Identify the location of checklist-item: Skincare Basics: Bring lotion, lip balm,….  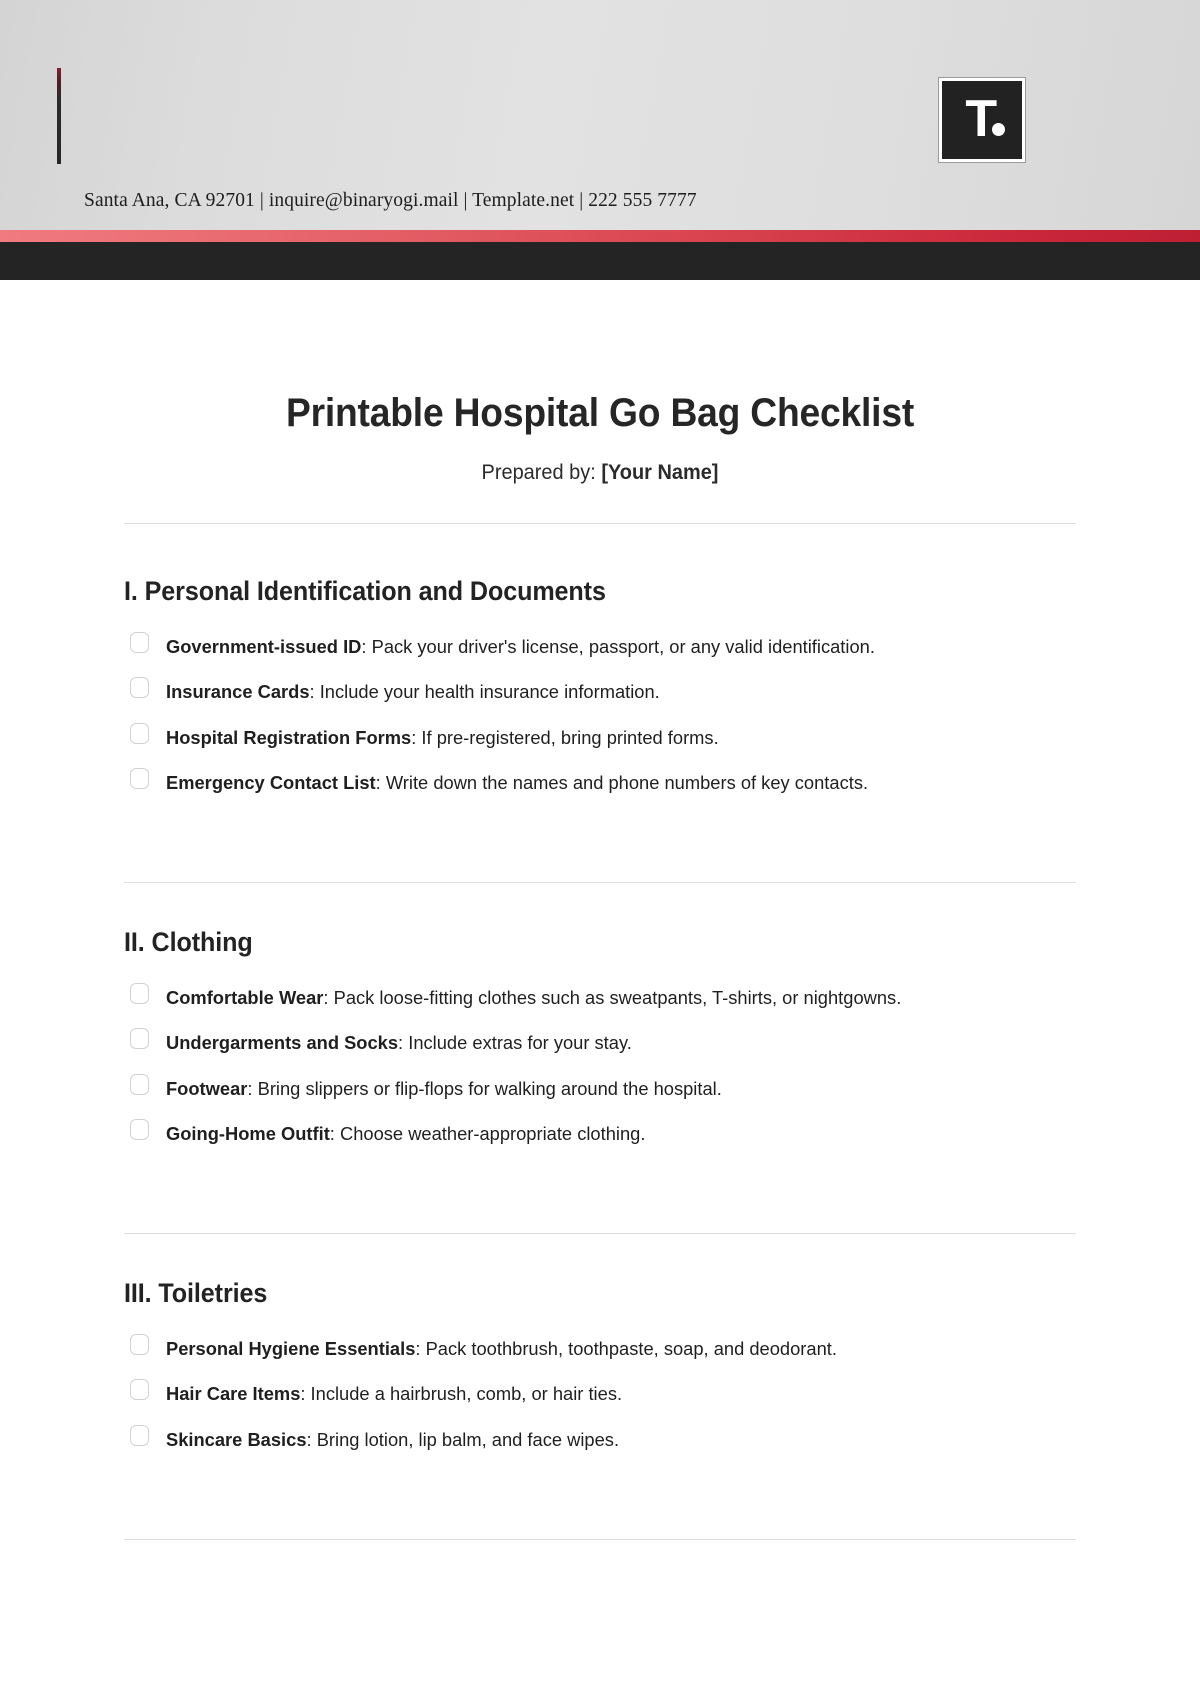
(603, 1440).